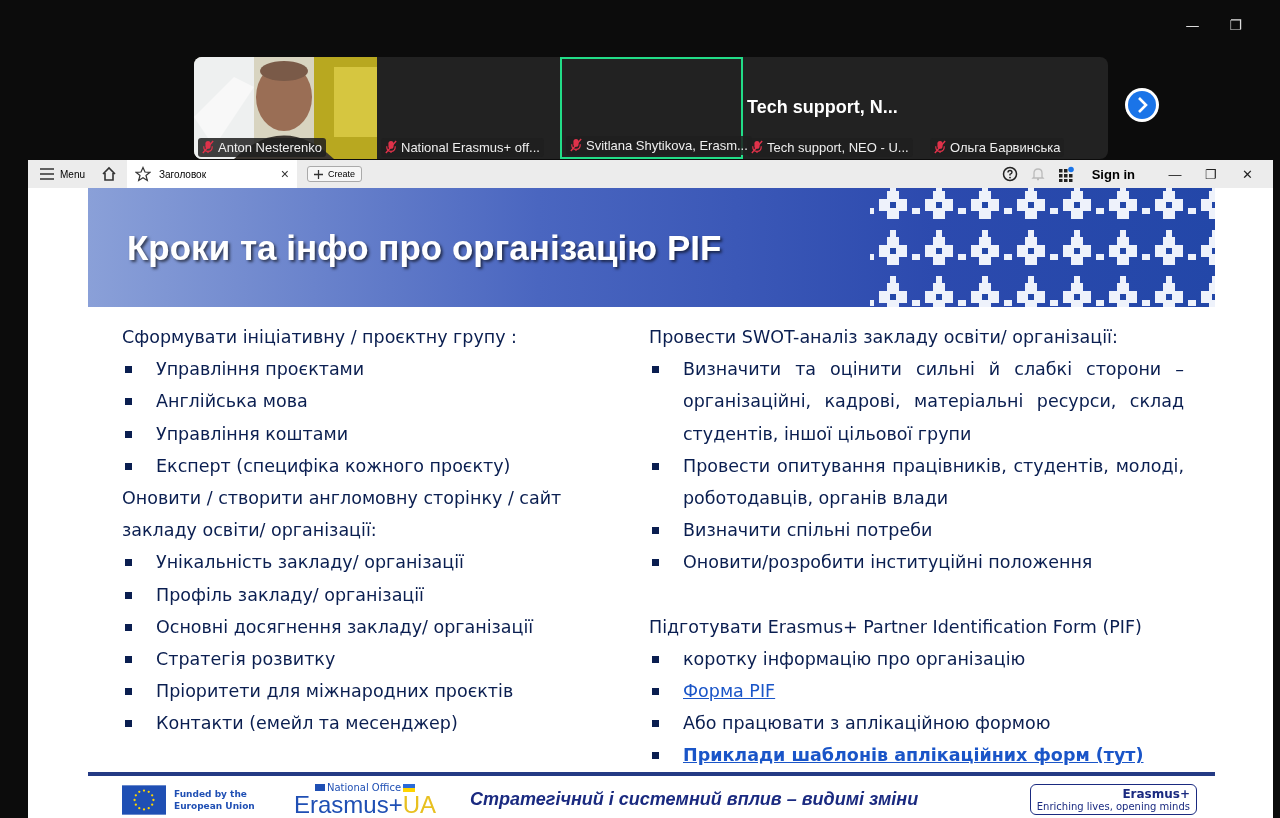 This screenshot has width=1280, height=818. Describe the element at coordinates (183, 174) in the screenshot. I see `tab-title: Заголовок` at that location.